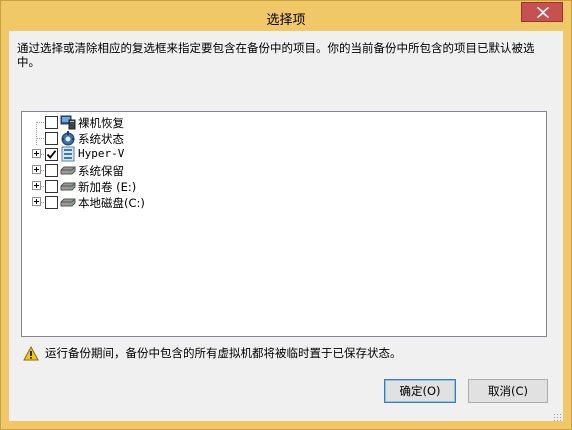  I want to click on tree-item-local-disk-c: 本地磁盘(C:), so click(172, 202).